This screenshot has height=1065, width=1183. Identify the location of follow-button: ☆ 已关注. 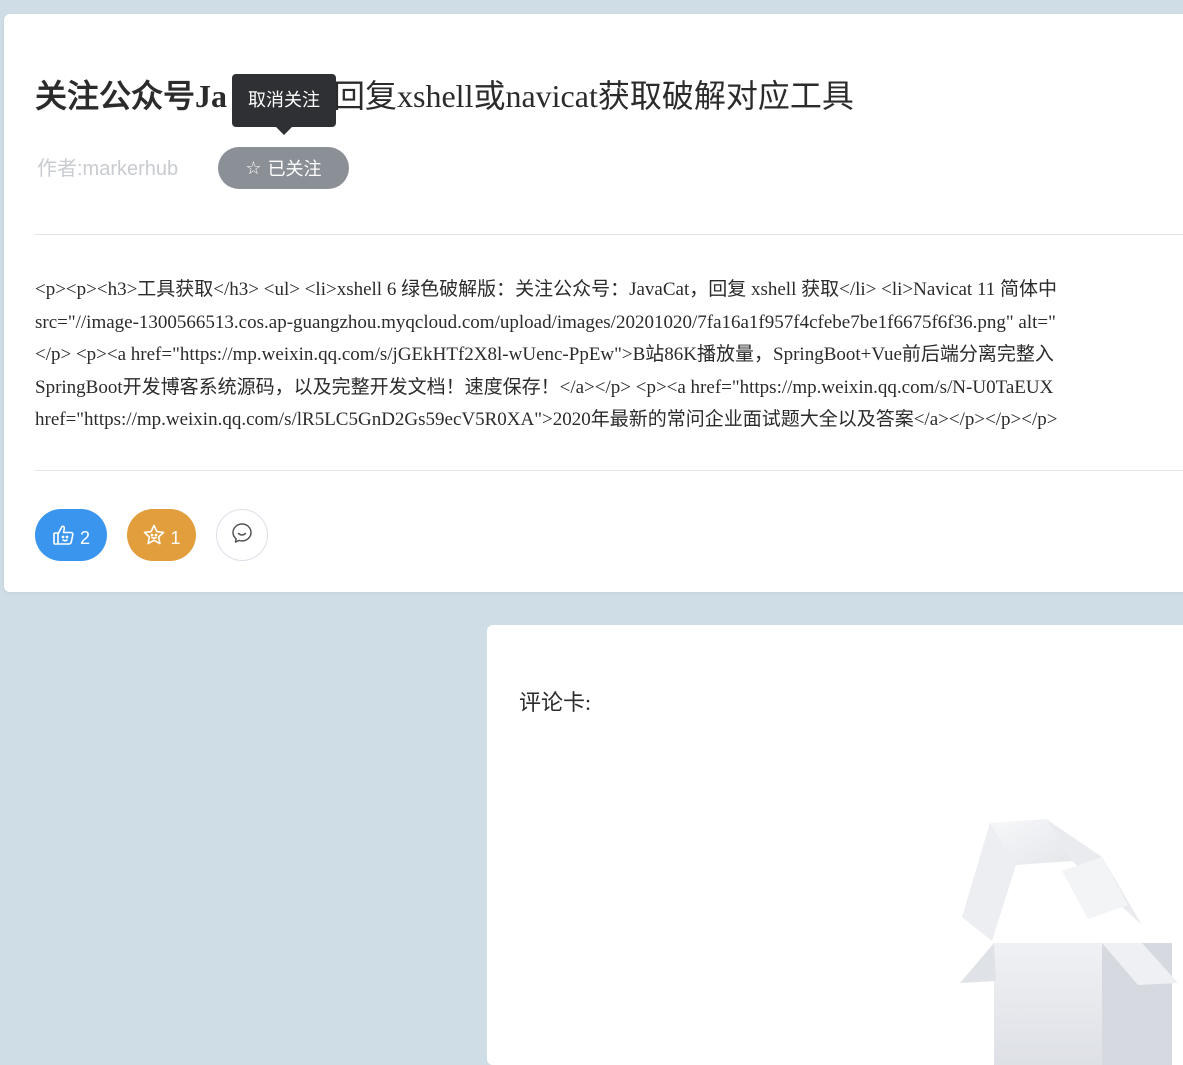
(283, 168).